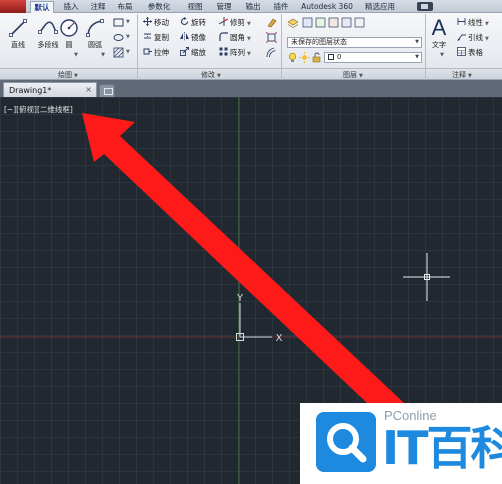 The image size is (502, 484). Describe the element at coordinates (240, 298) in the screenshot. I see `ucs-y-label: Y` at that location.